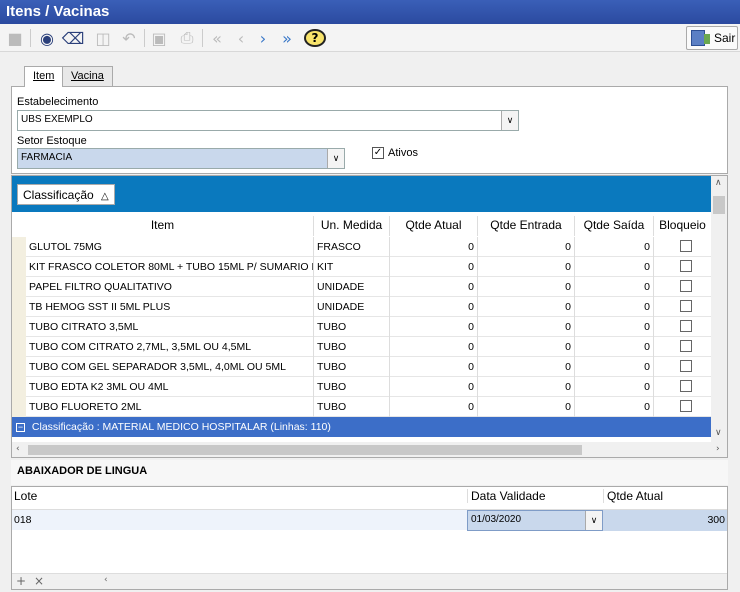 The height and width of the screenshot is (592, 740). Describe the element at coordinates (170, 347) in the screenshot. I see `cell-item: TUBO COM CITRATO 2,7ML, 3,5ML OU 4,5ML` at that location.